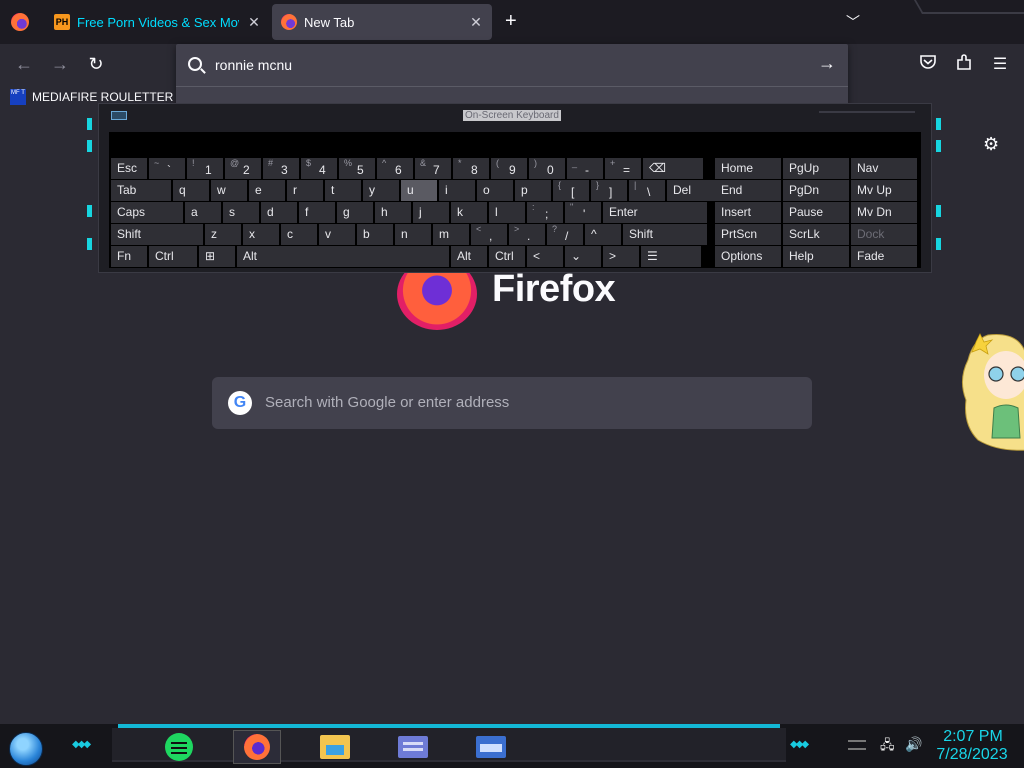 The width and height of the screenshot is (1024, 768). I want to click on taskbar-on-screen-keyboard, so click(491, 747).